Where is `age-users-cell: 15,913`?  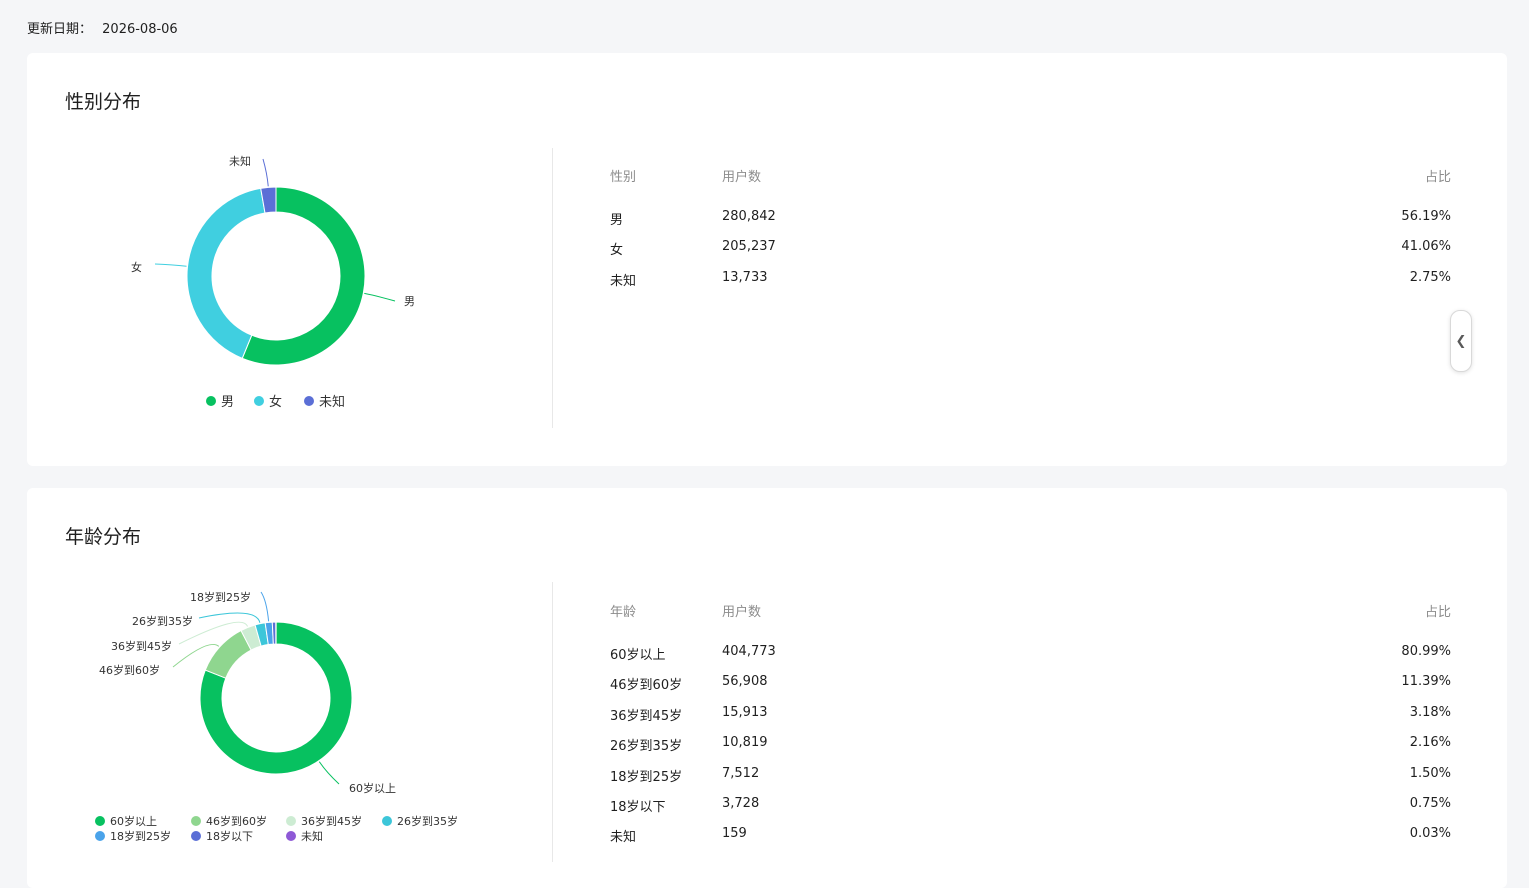
age-users-cell: 15,913 is located at coordinates (745, 712).